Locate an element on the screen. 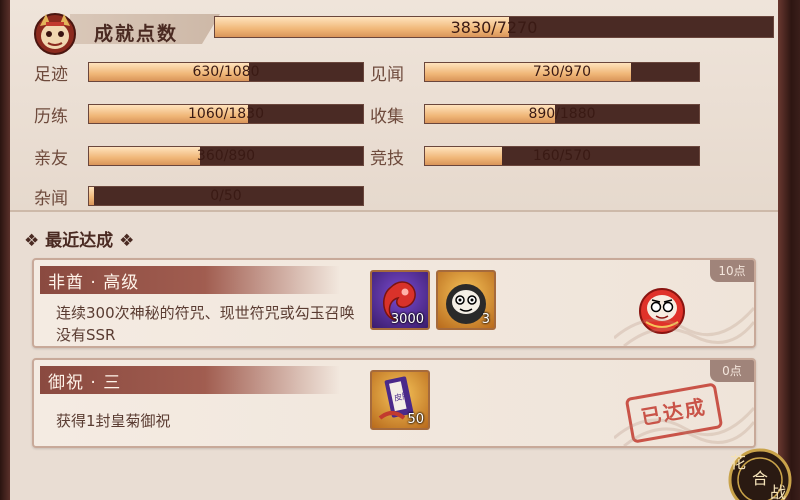  right-frame is located at coordinates (789, 250).